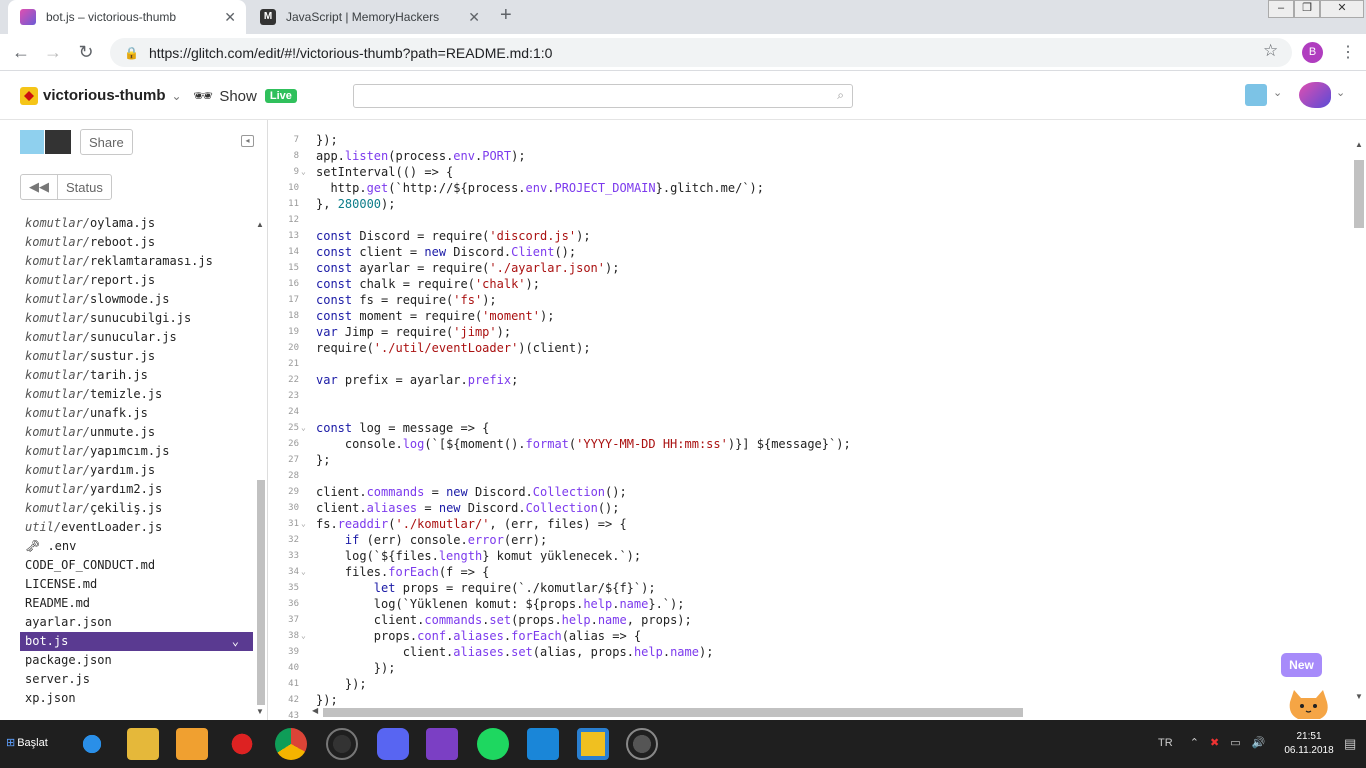 This screenshot has width=1366, height=768. Describe the element at coordinates (1312, 52) in the screenshot. I see `profile-avatar: B` at that location.